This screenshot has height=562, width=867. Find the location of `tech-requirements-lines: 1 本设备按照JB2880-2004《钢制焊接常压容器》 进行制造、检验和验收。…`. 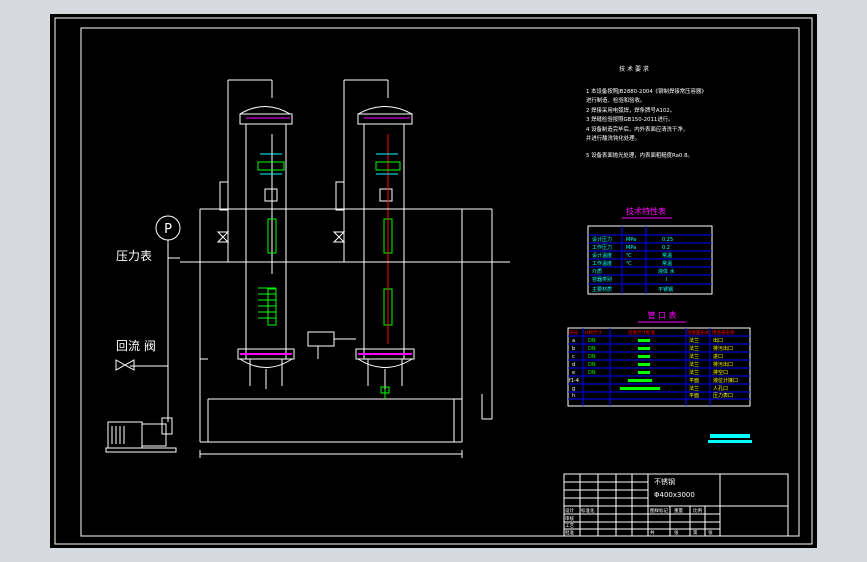

tech-requirements-lines: 1 本设备按照JB2880-2004《钢制焊接常压容器》 进行制造、检验和验收。… is located at coordinates (646, 123).